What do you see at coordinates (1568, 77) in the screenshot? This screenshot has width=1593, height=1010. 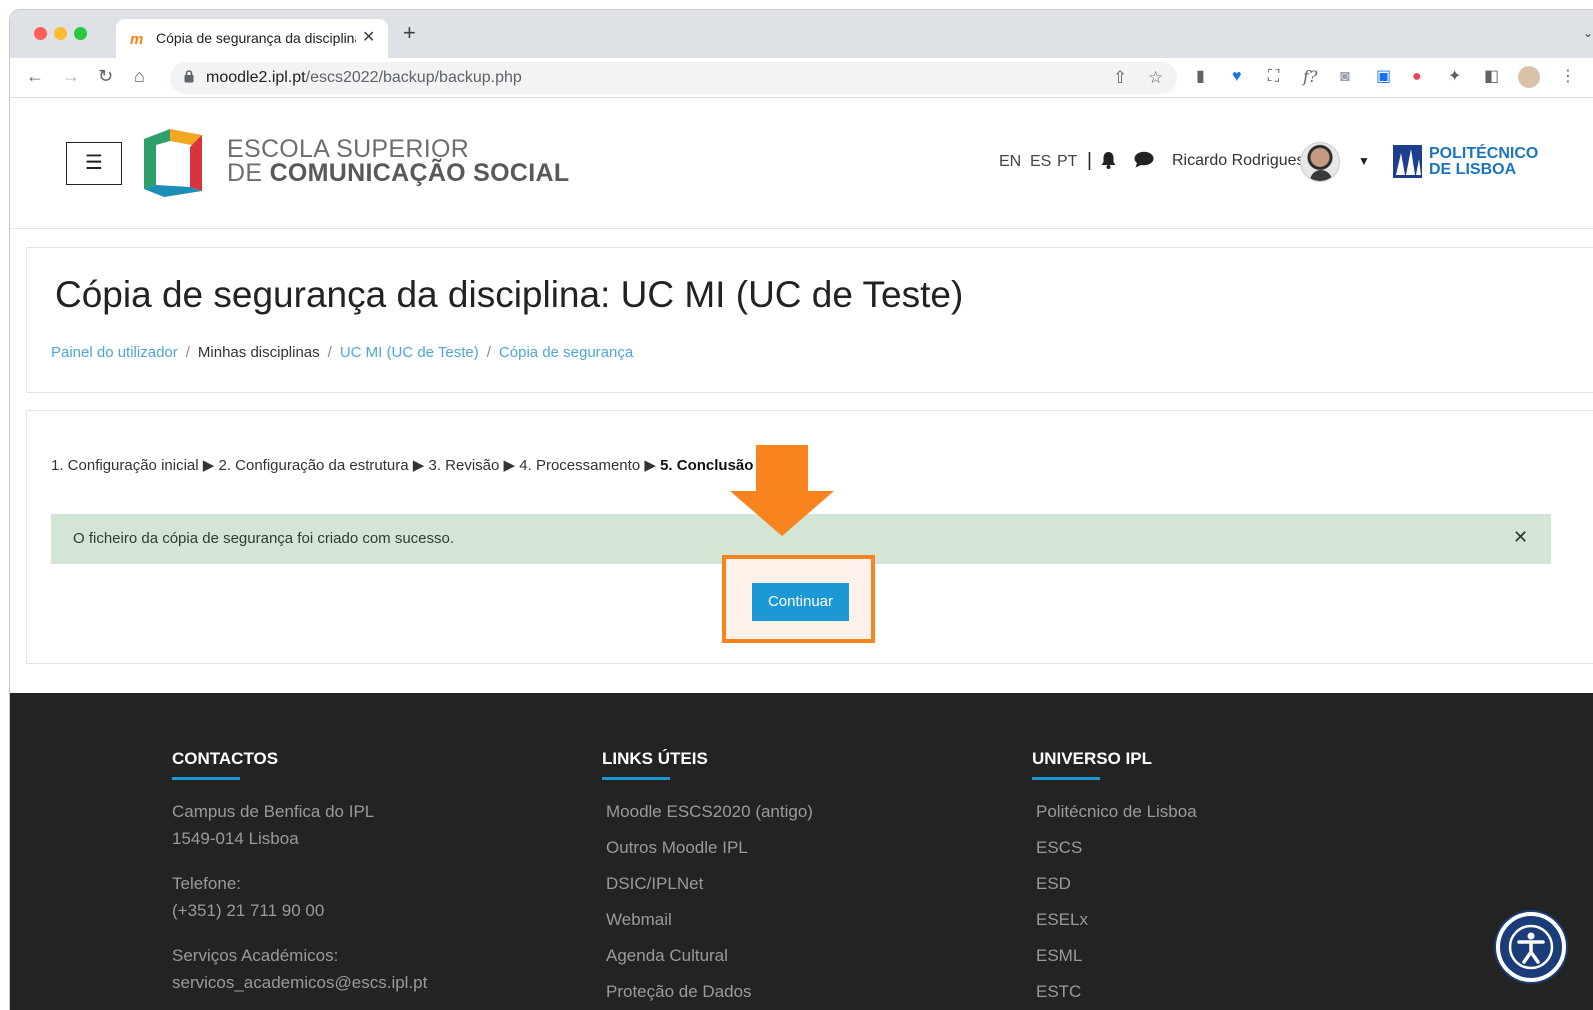 I see `browser-menu-icon: ⋮` at bounding box center [1568, 77].